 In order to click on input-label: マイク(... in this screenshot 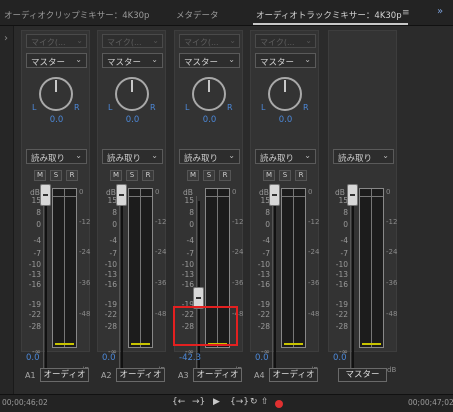, I will do `click(124, 42)`.